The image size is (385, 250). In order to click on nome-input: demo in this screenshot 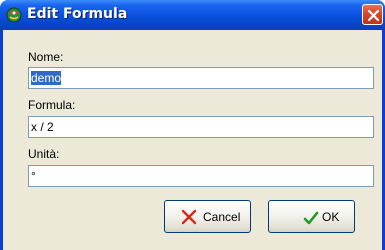, I will do `click(201, 78)`.